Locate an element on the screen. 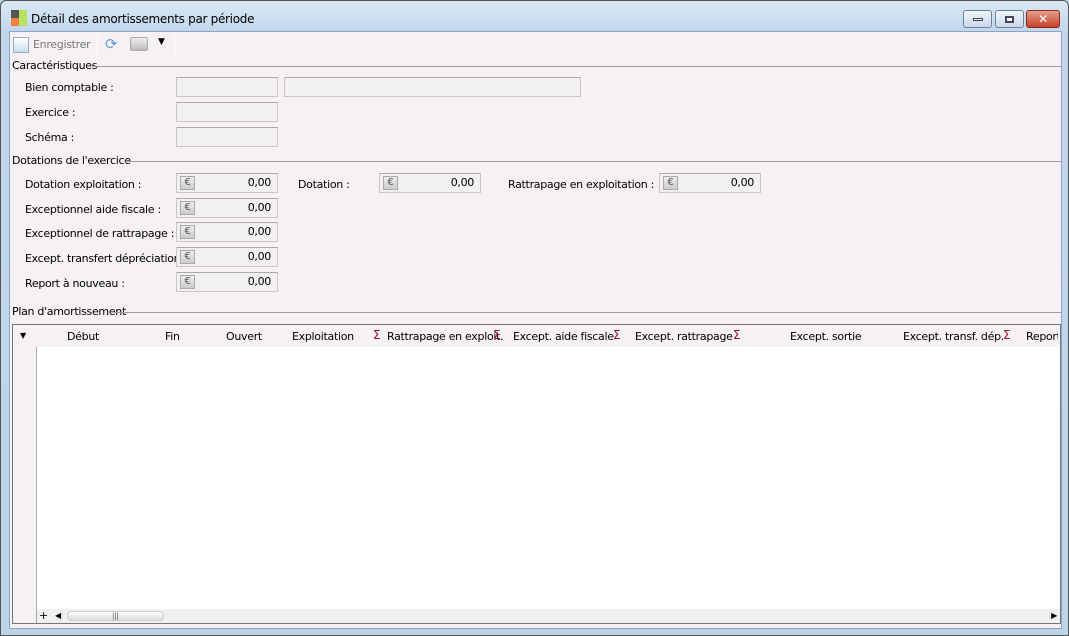  print-icon is located at coordinates (139, 44).